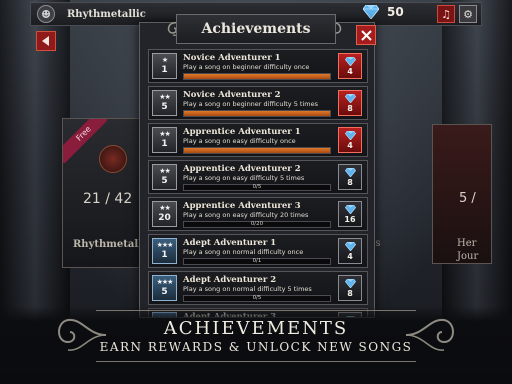  I want to click on banner-title: ACHIEVEMENTS, so click(256, 328).